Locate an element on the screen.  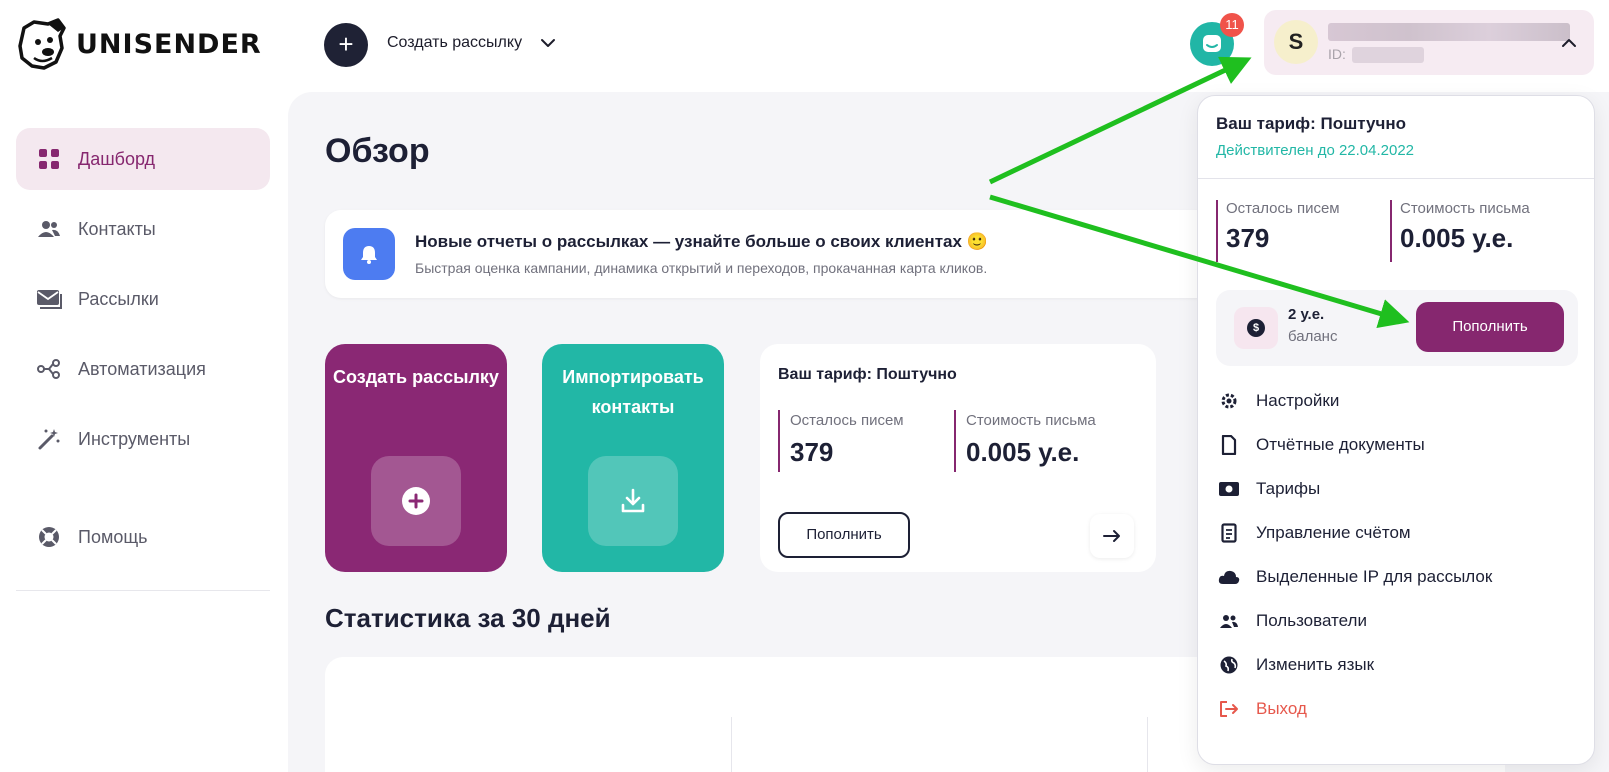
create-campaign-plus-button: + is located at coordinates (346, 45).